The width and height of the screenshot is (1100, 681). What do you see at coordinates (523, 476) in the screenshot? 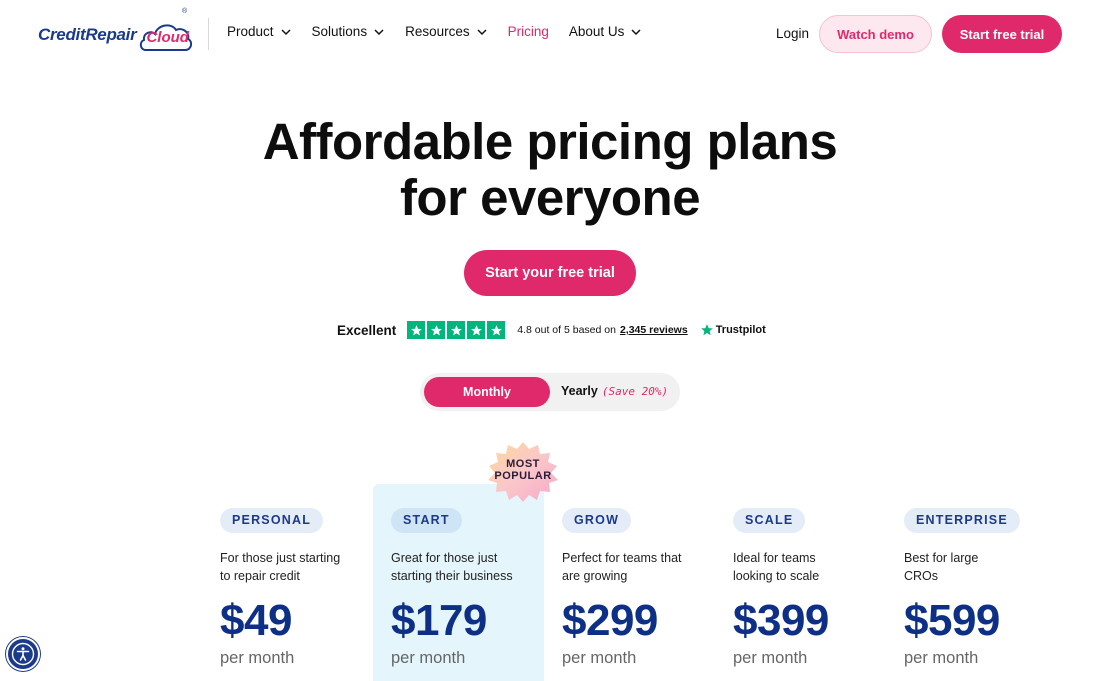
I see `badge-line2: POPULAR` at bounding box center [523, 476].